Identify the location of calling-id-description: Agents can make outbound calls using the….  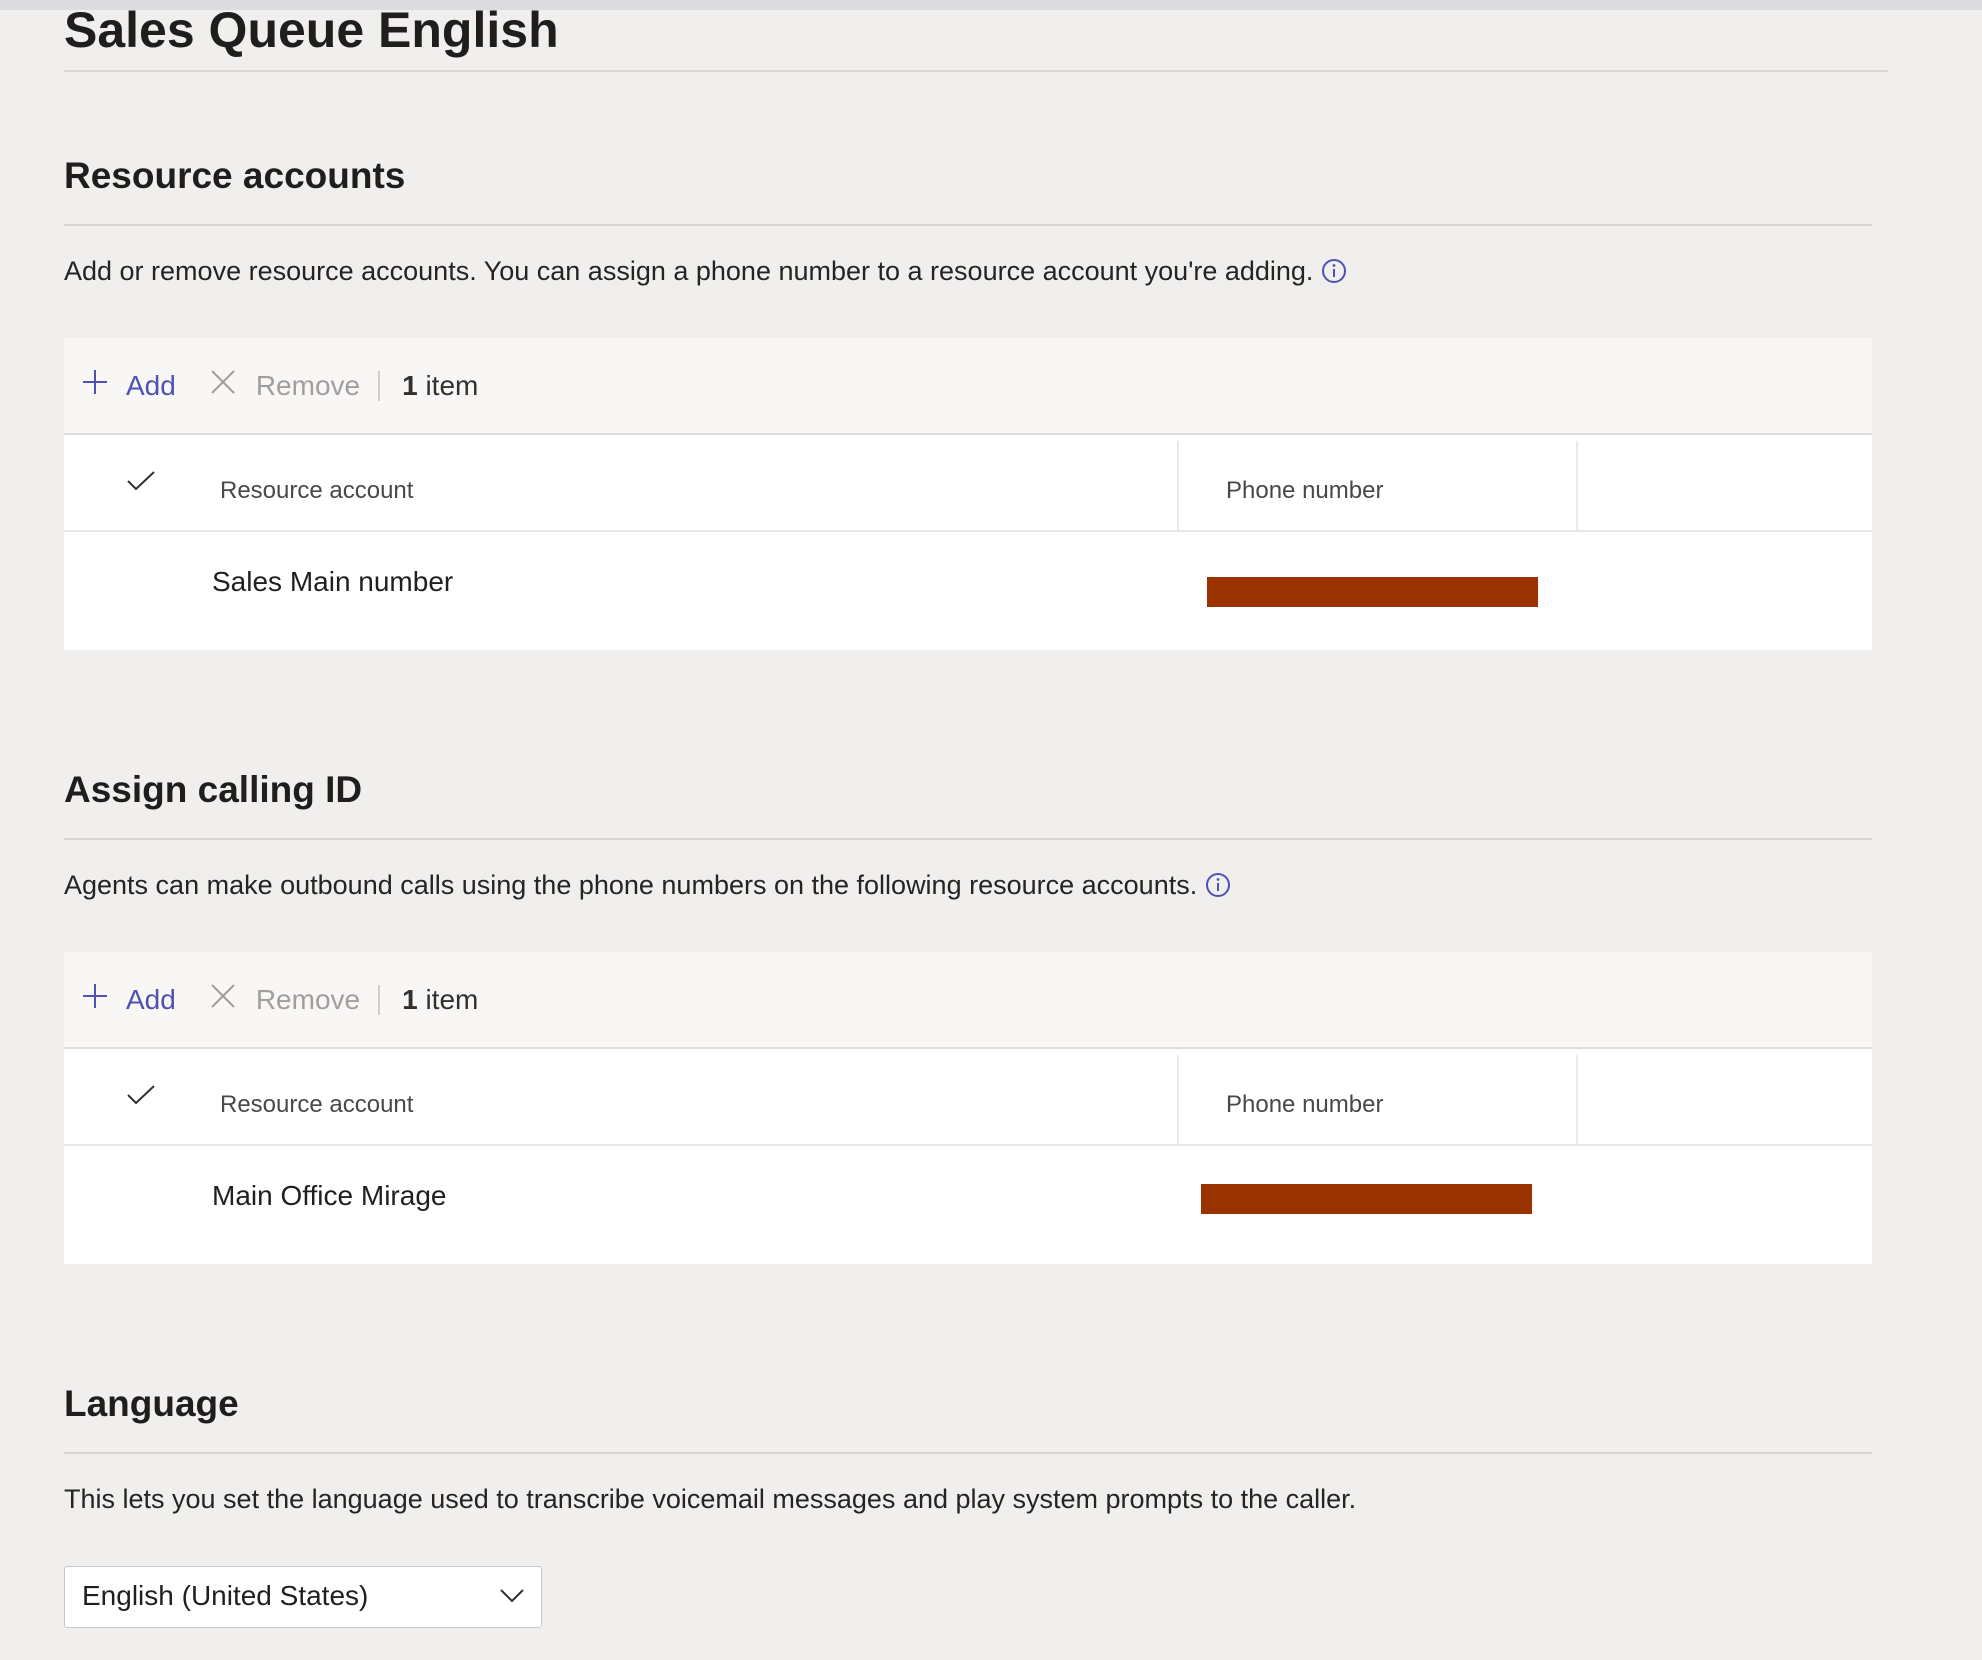
(968, 885).